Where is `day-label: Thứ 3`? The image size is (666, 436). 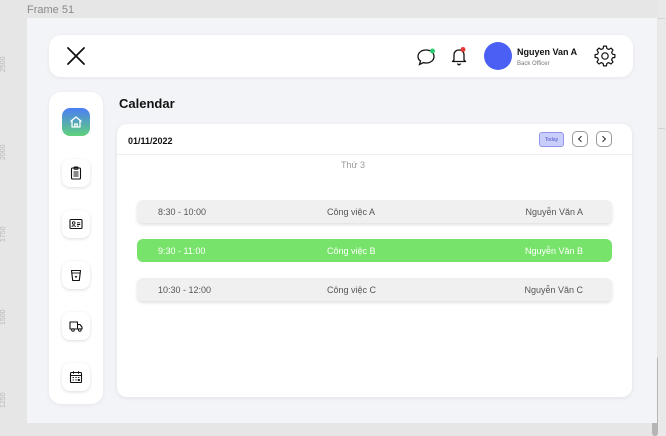 day-label: Thứ 3 is located at coordinates (353, 165).